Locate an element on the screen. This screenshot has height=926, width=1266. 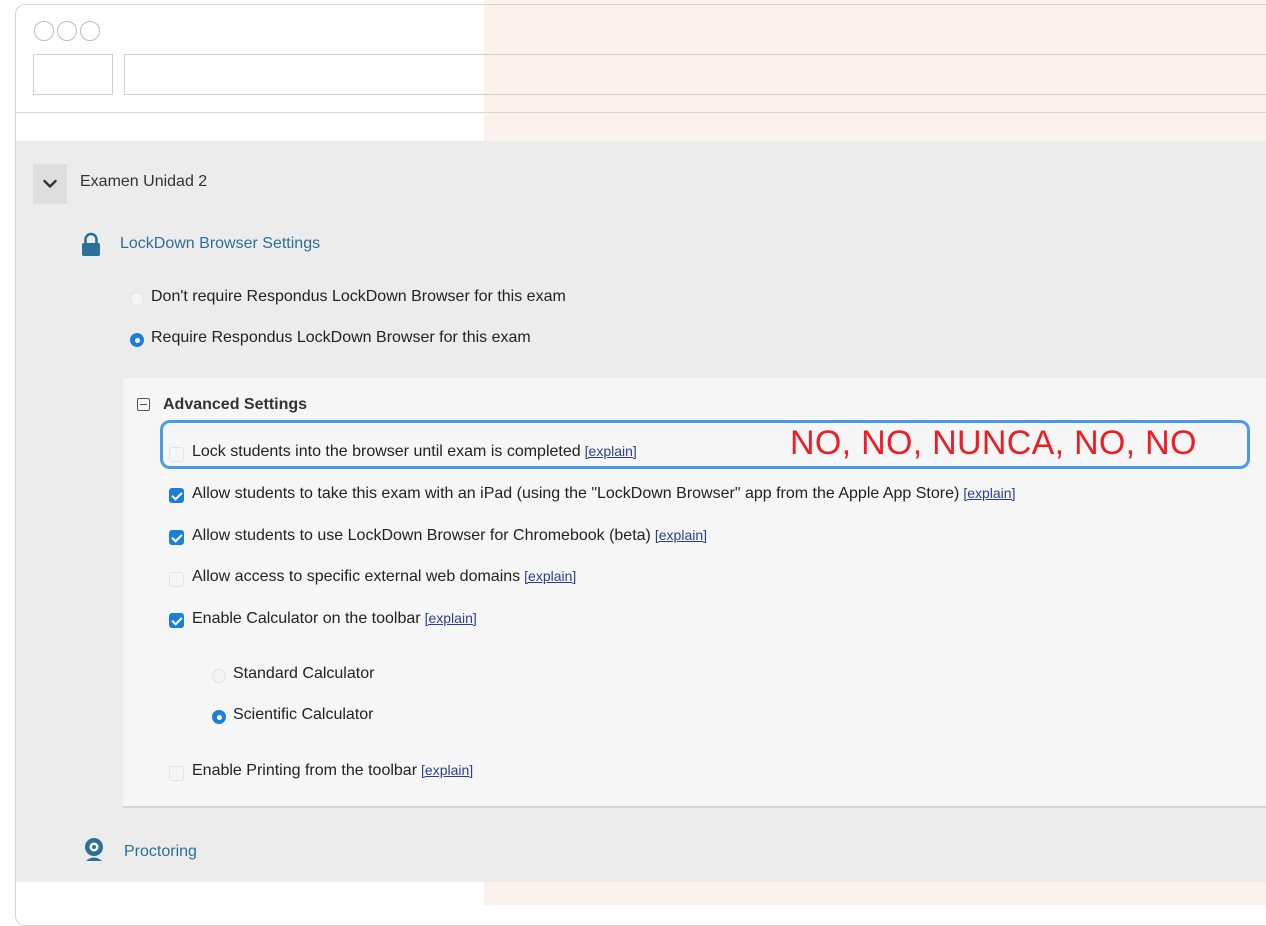
exam-title: Examen Unidad 2 is located at coordinates (144, 181).